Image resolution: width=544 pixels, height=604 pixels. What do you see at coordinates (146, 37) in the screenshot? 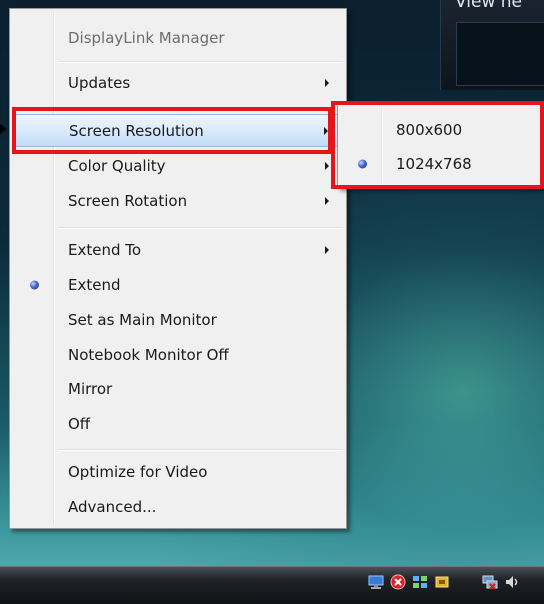
I see `menu-header-label: DisplayLink Manager` at bounding box center [146, 37].